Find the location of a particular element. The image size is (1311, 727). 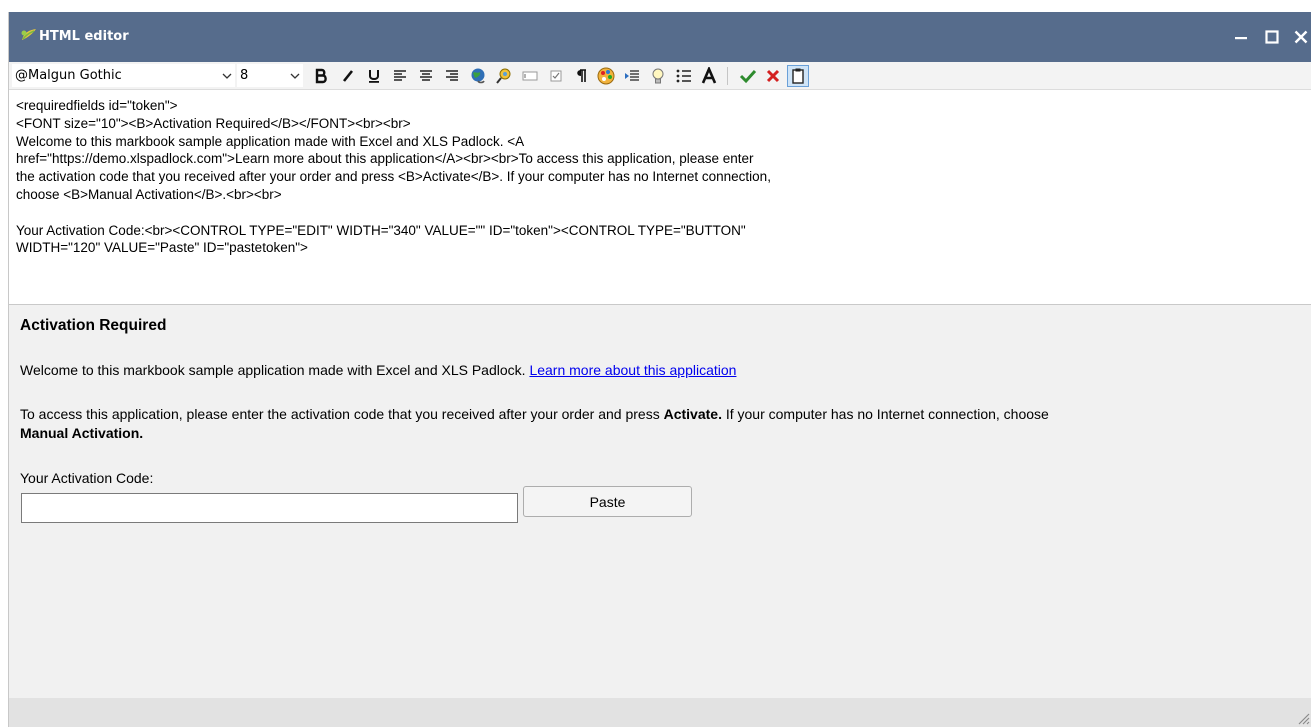

paragraph-icon is located at coordinates (581, 75).